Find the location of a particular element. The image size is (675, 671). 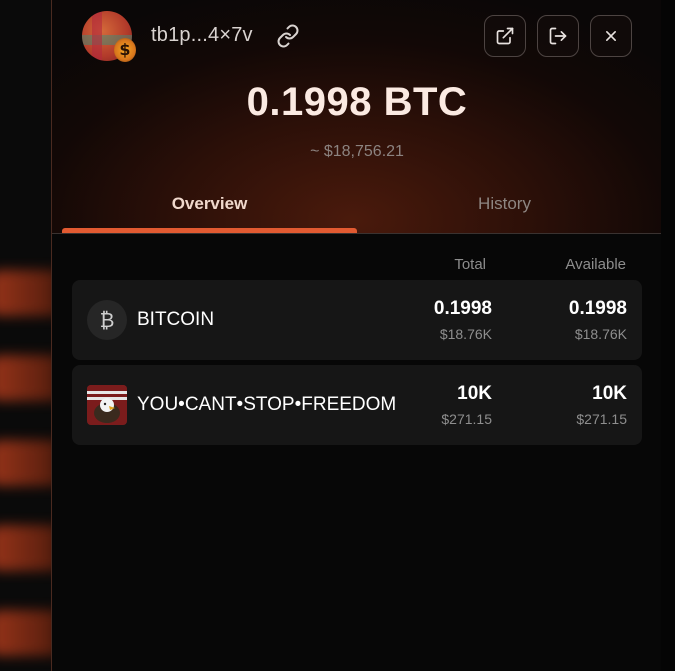

blurred-background is located at coordinates (25, 335).